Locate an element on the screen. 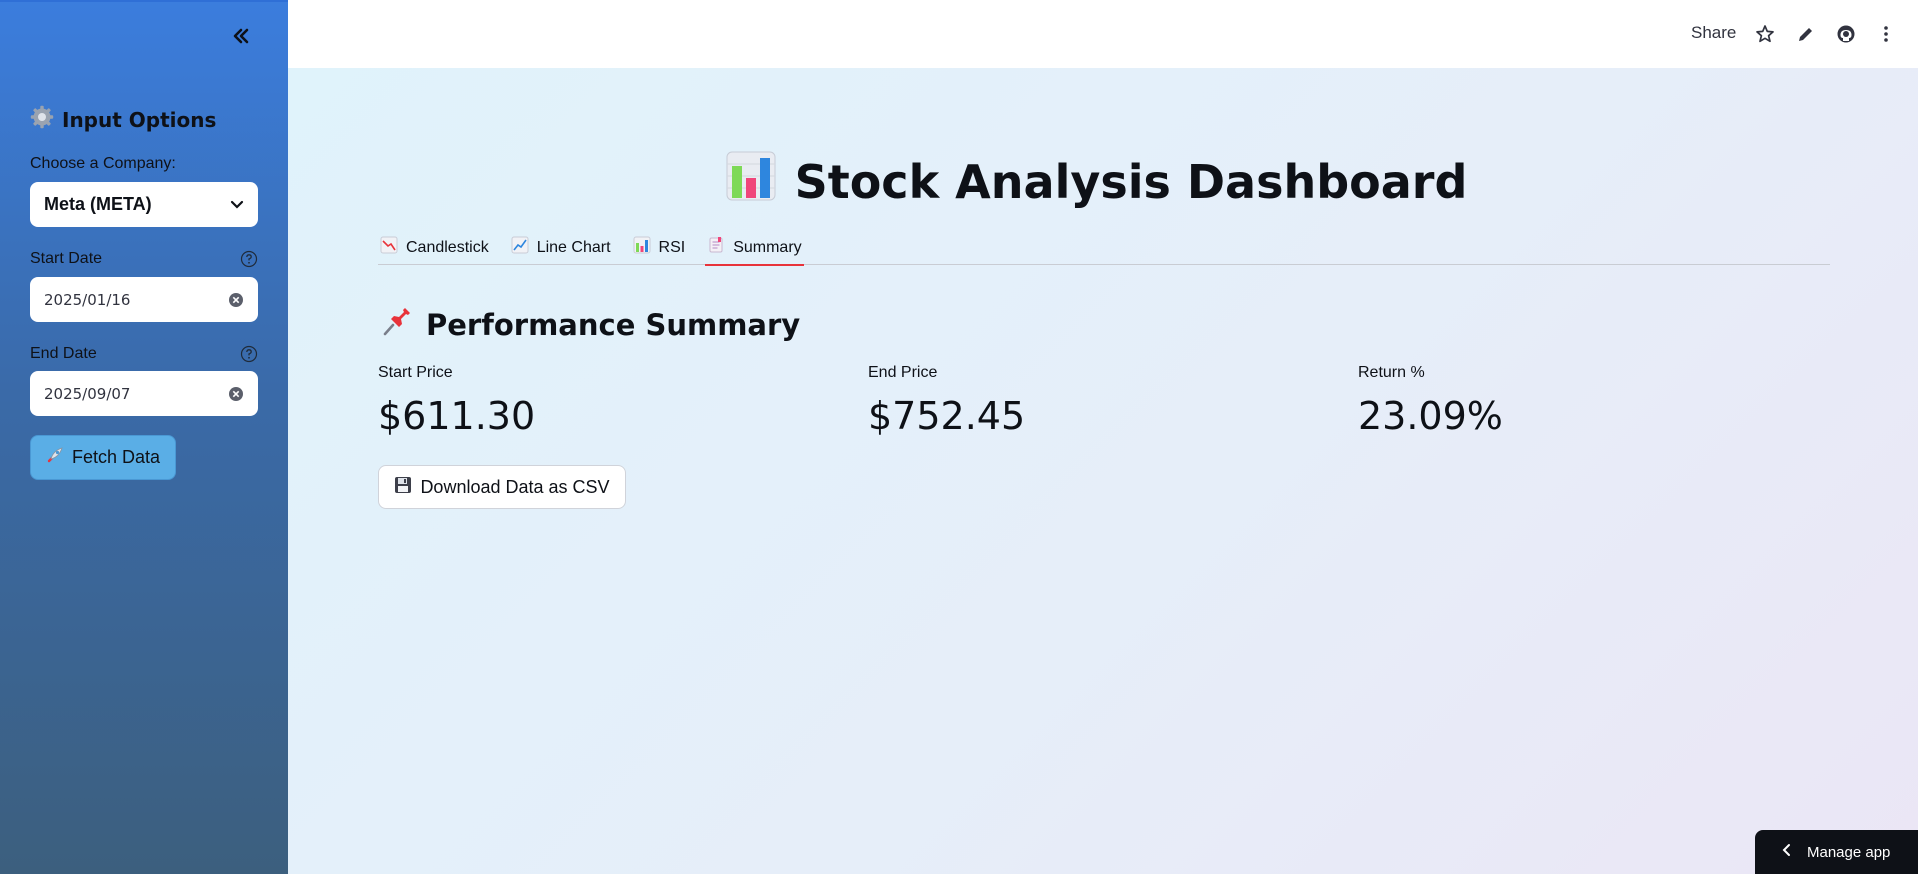 This screenshot has height=874, width=1918. company-label: Choose a Company: is located at coordinates (103, 163).